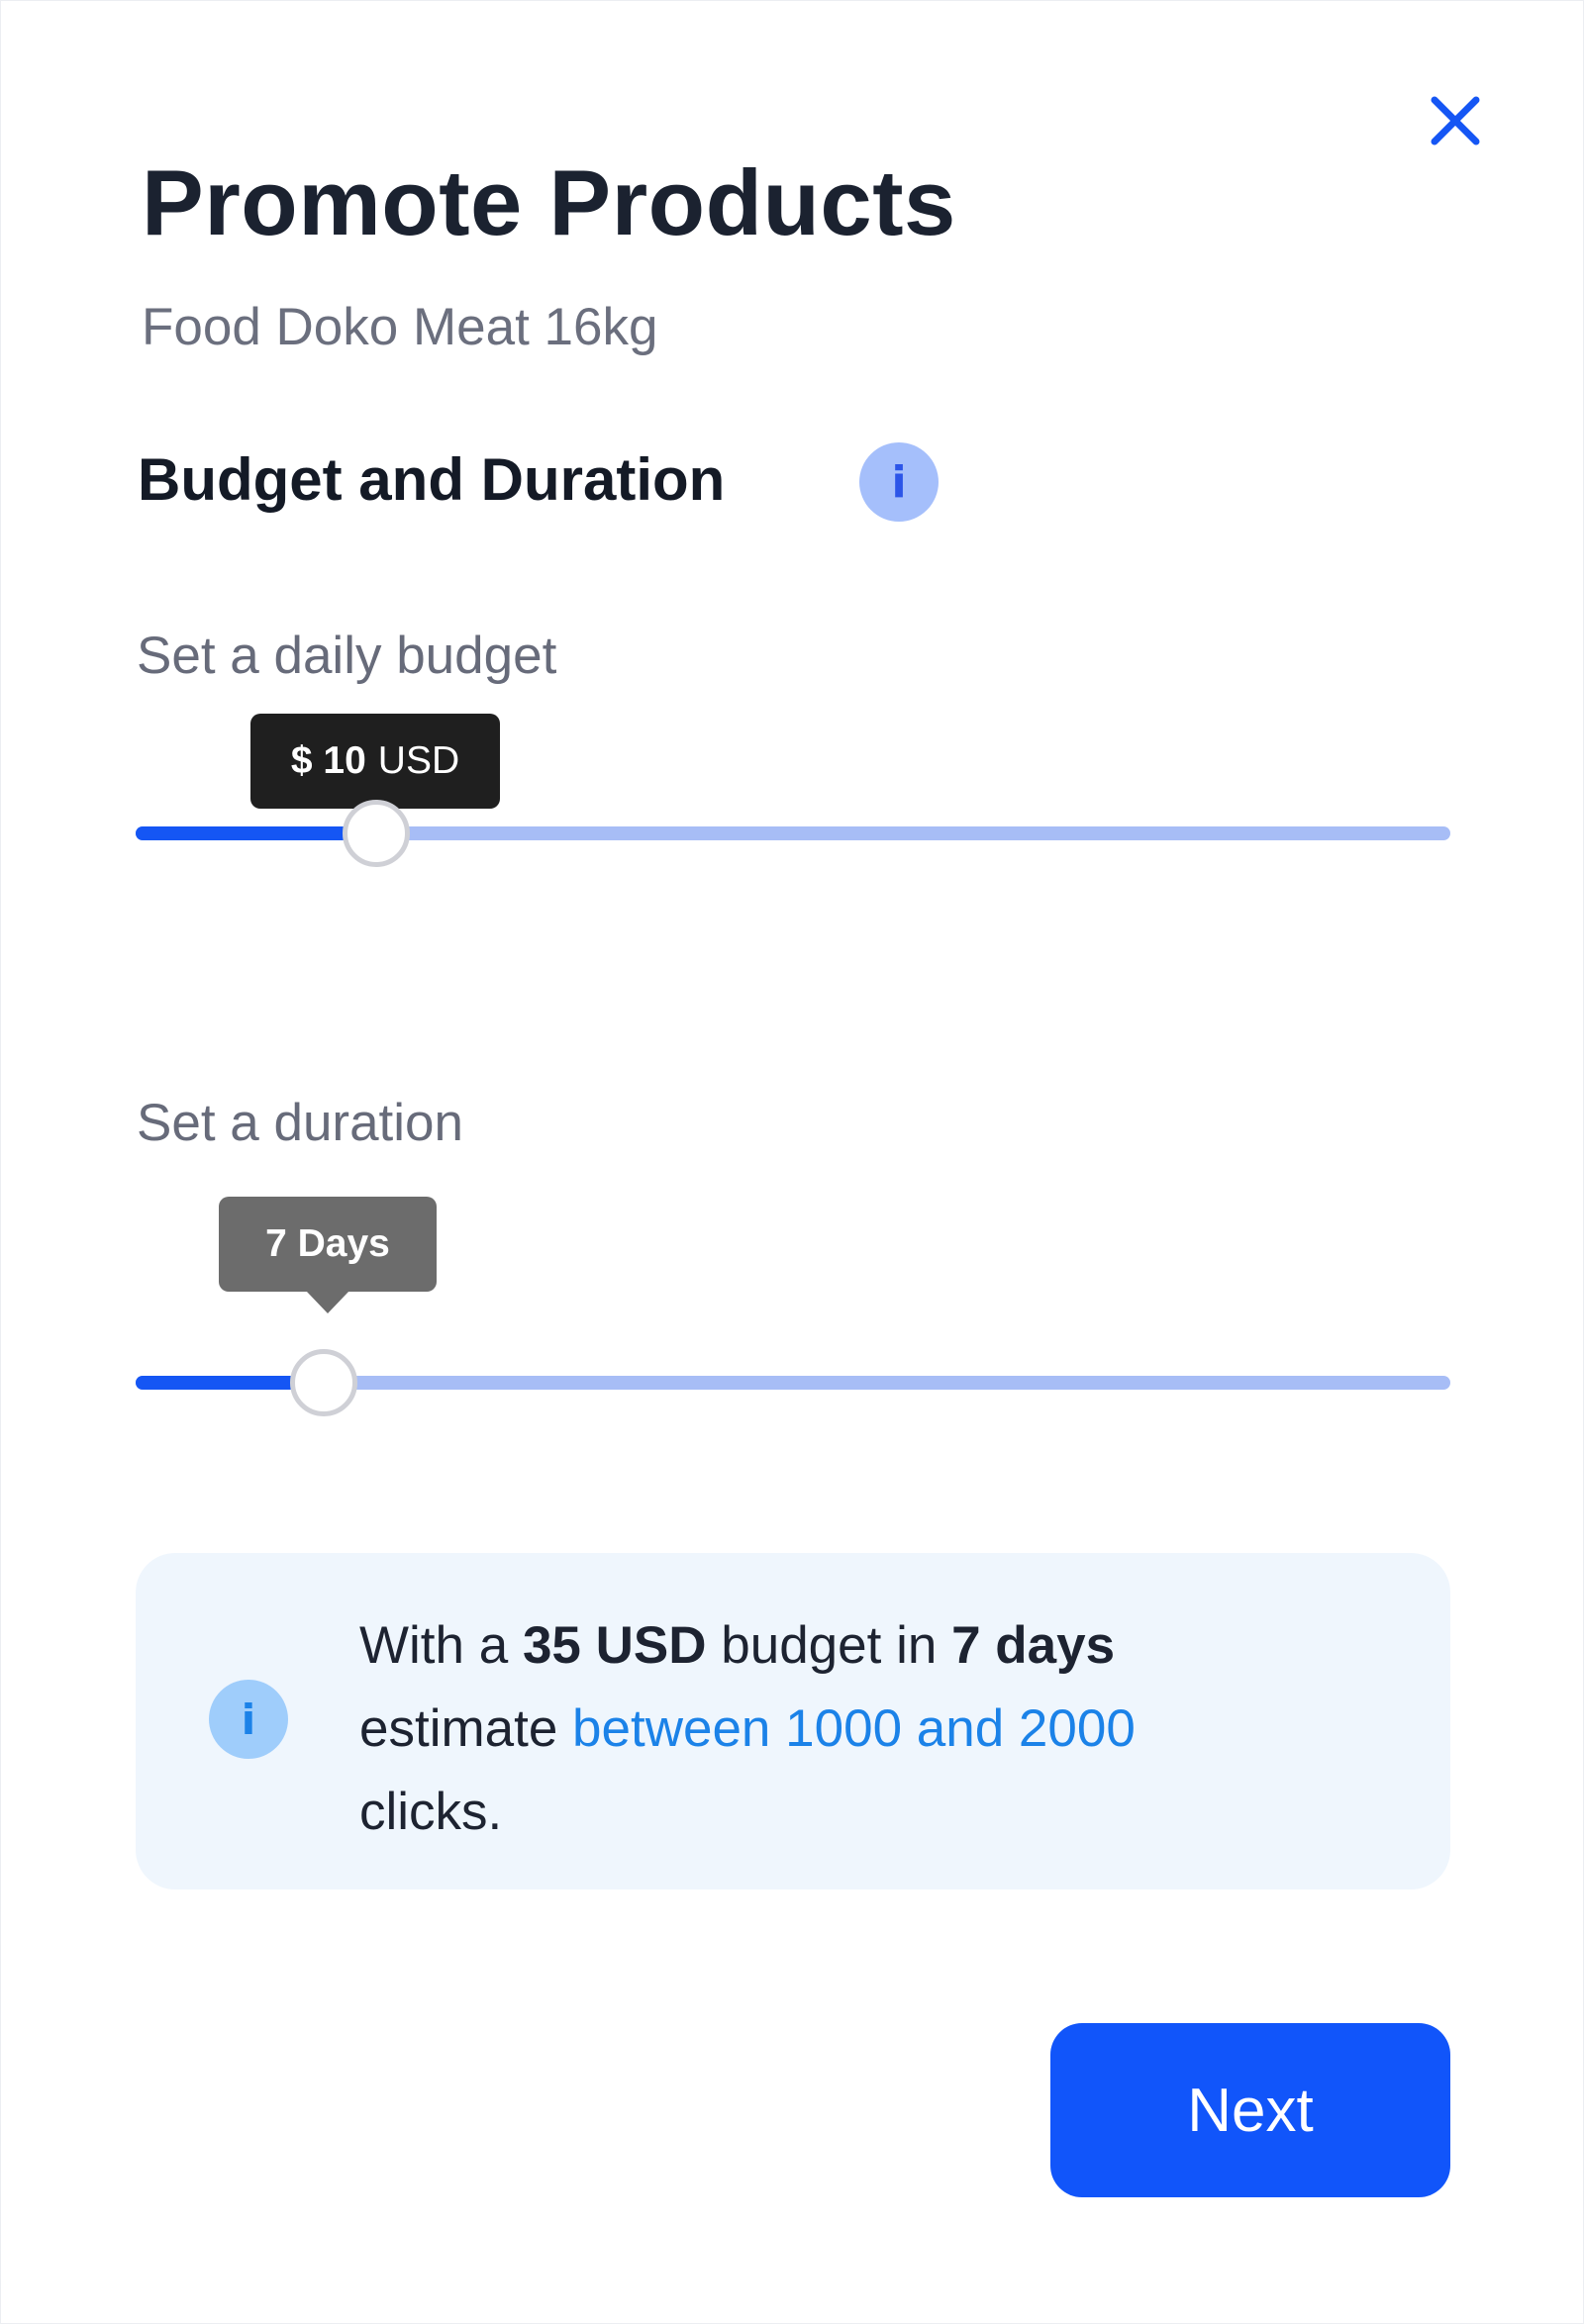 This screenshot has height=2324, width=1584. What do you see at coordinates (549, 202) in the screenshot?
I see `page-title: Promote Products` at bounding box center [549, 202].